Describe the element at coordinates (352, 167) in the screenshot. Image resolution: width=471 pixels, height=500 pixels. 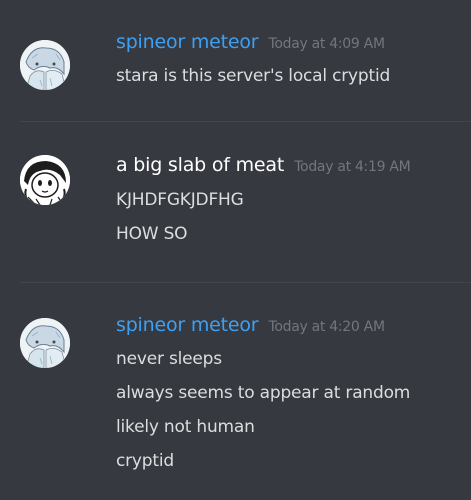
I see `timestamp: Today at 4:19 AM` at that location.